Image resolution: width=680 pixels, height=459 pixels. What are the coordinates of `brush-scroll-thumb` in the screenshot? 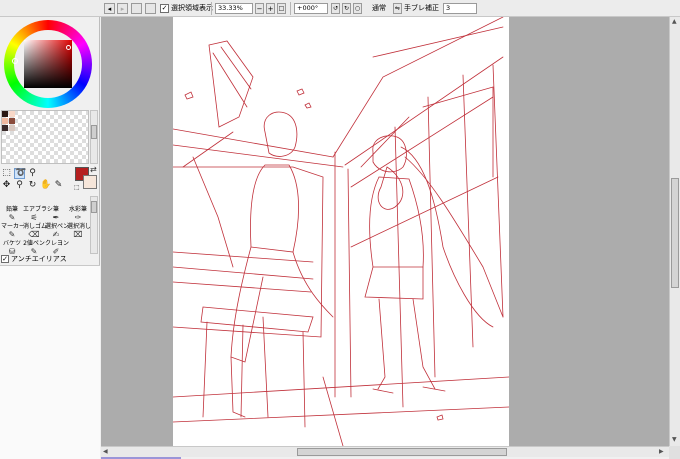 It's located at (94, 207).